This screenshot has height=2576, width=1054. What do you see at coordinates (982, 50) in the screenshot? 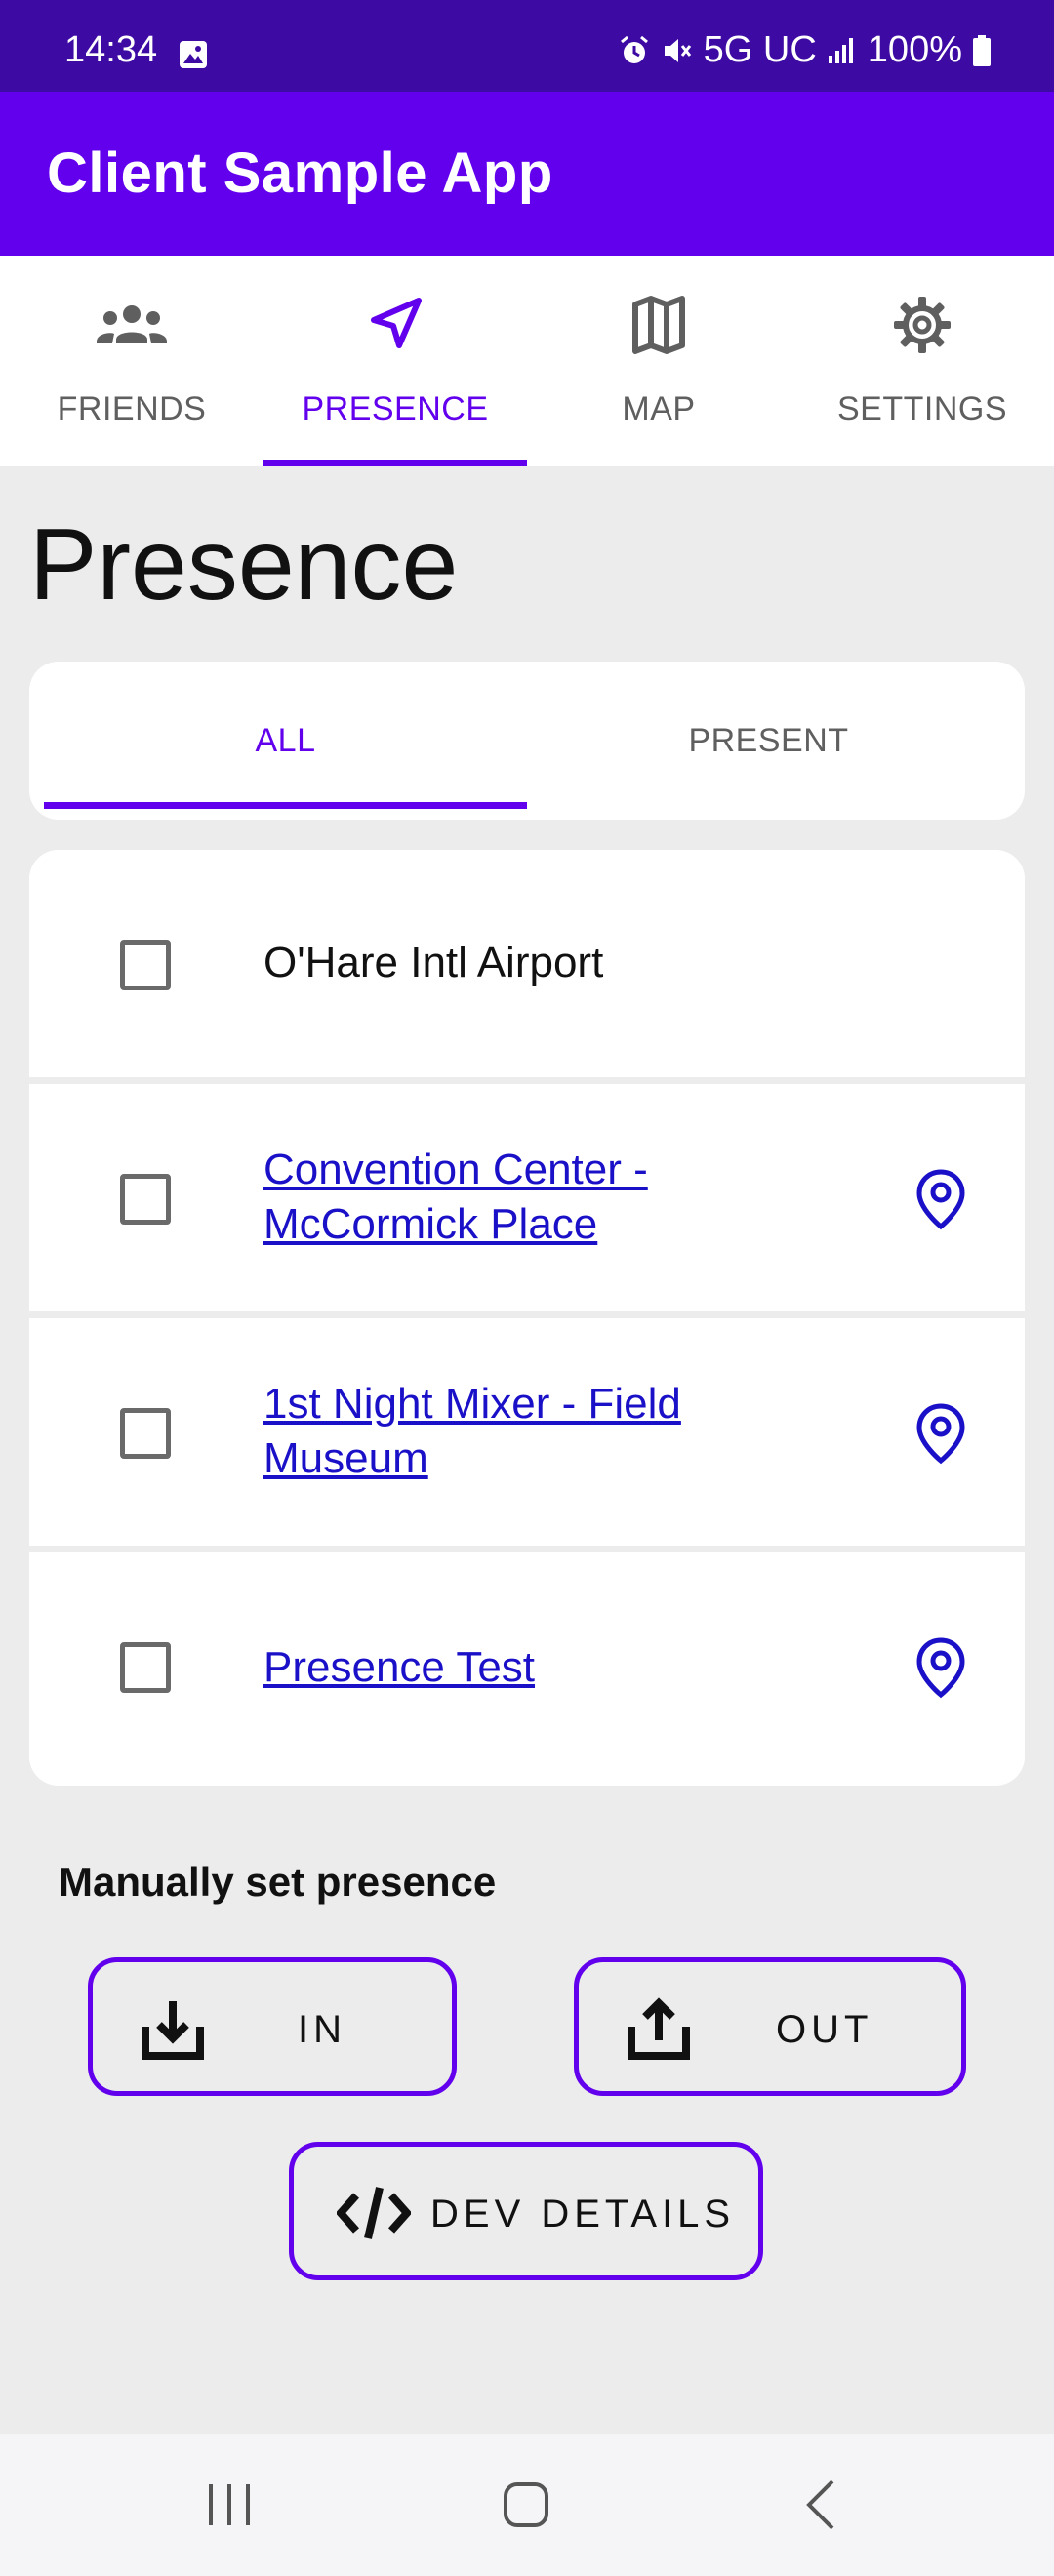
I see `battery-icon` at bounding box center [982, 50].